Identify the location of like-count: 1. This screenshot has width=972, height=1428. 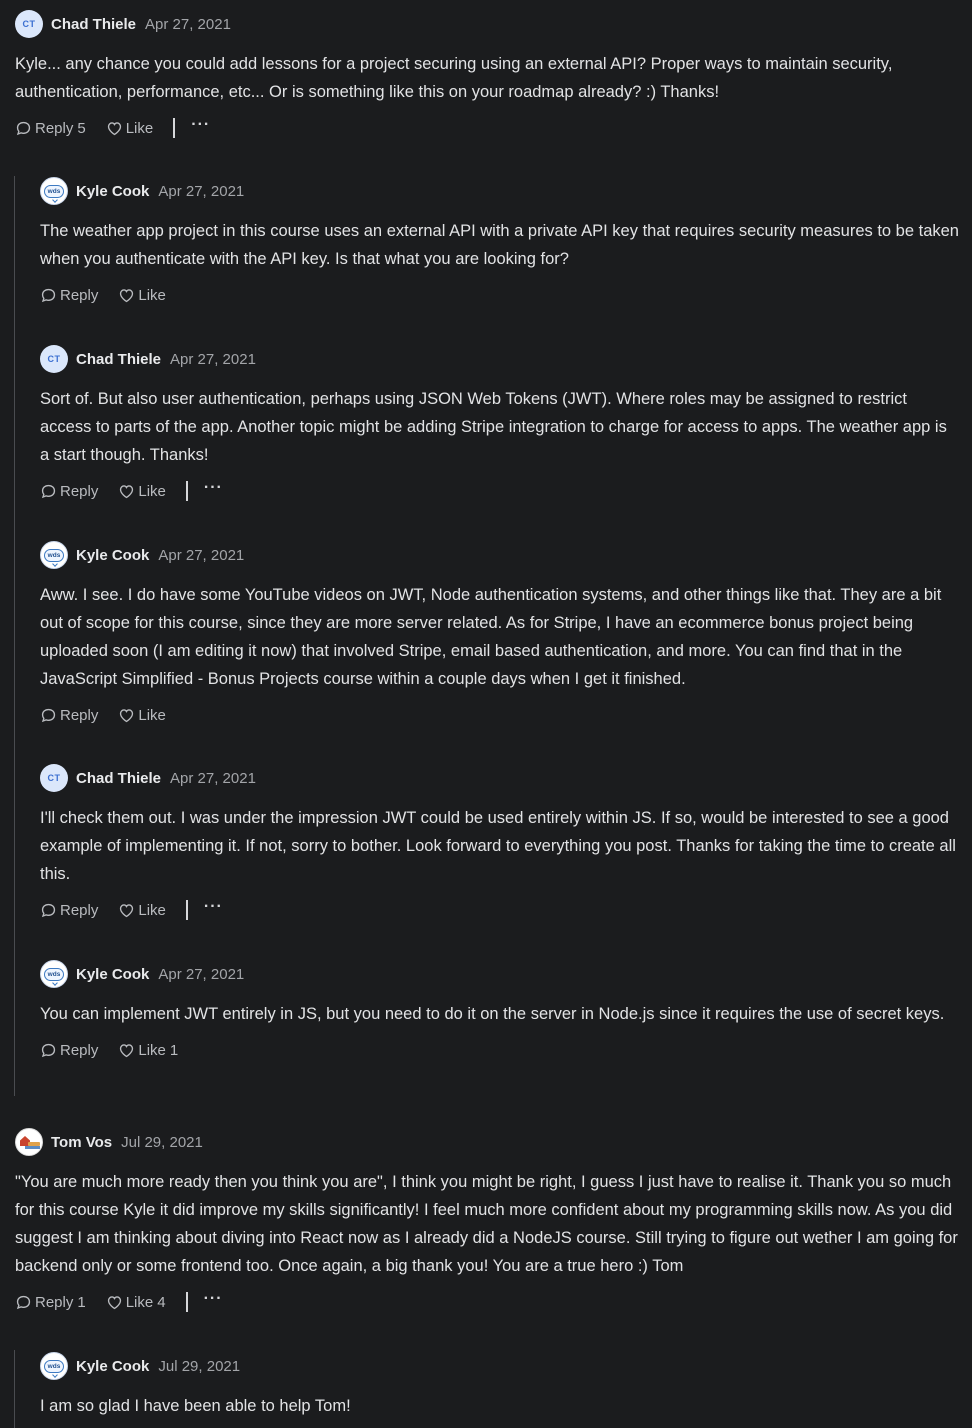
(174, 1050).